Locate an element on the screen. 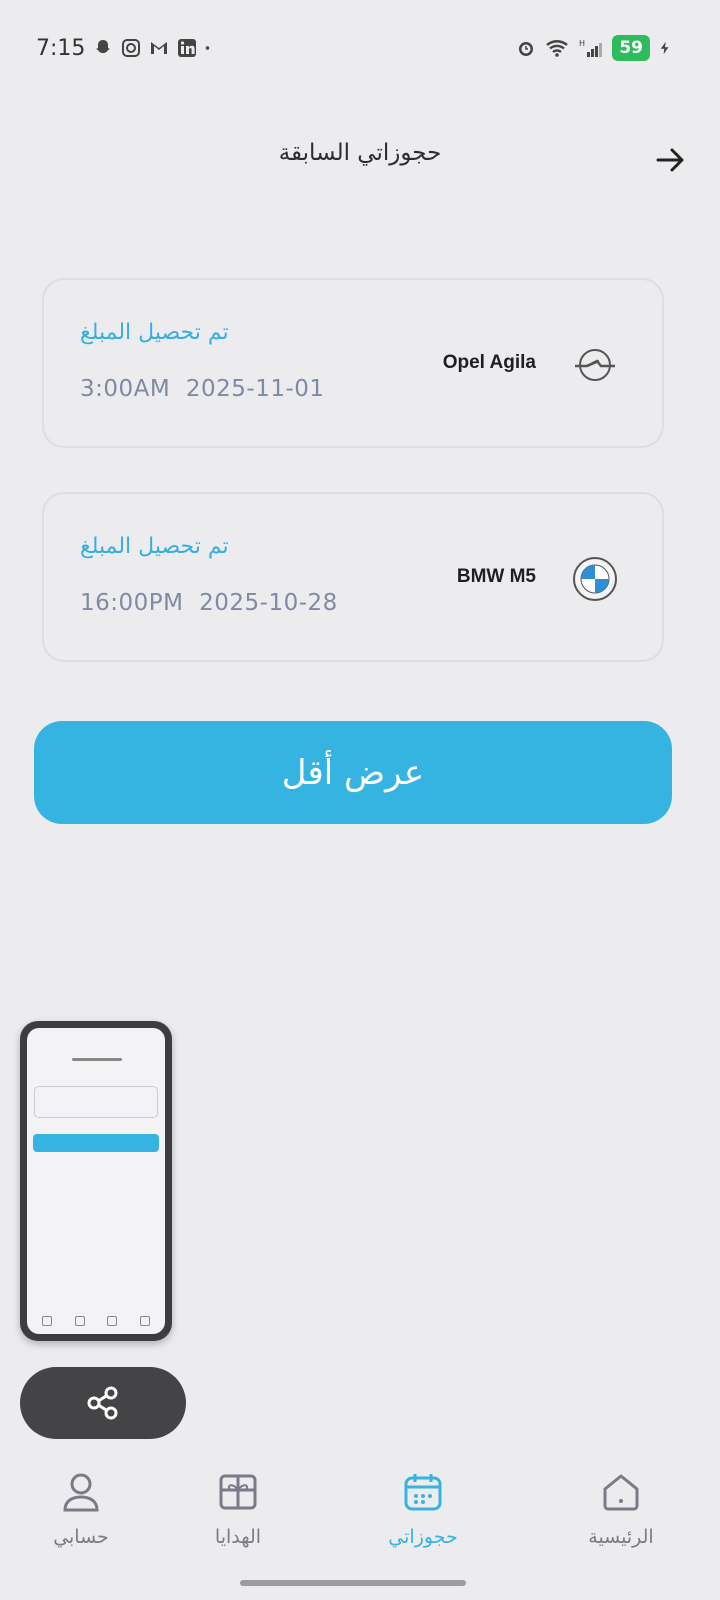 The width and height of the screenshot is (720, 1600). home-icon is located at coordinates (621, 1492).